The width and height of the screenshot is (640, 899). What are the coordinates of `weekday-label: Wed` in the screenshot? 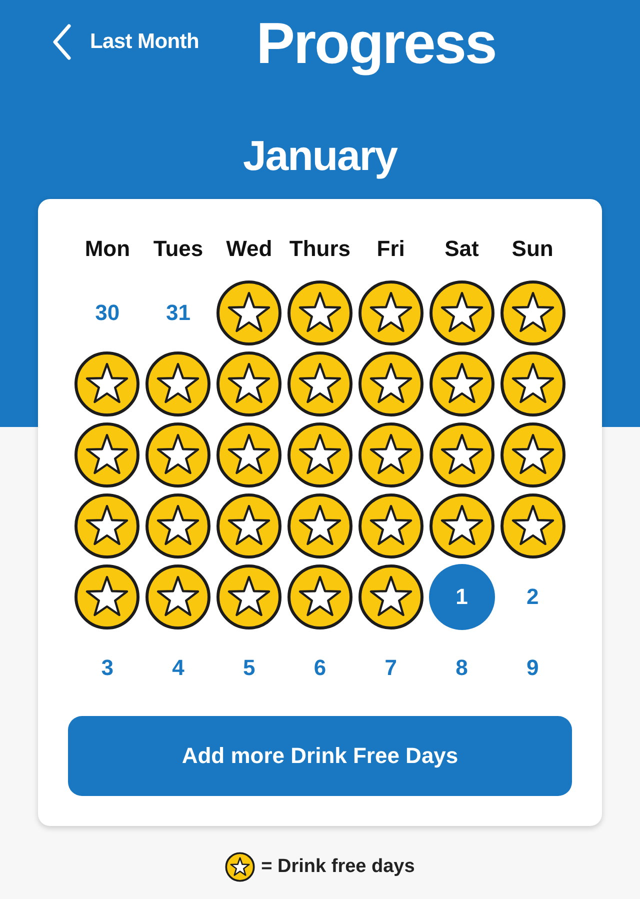 It's located at (249, 249).